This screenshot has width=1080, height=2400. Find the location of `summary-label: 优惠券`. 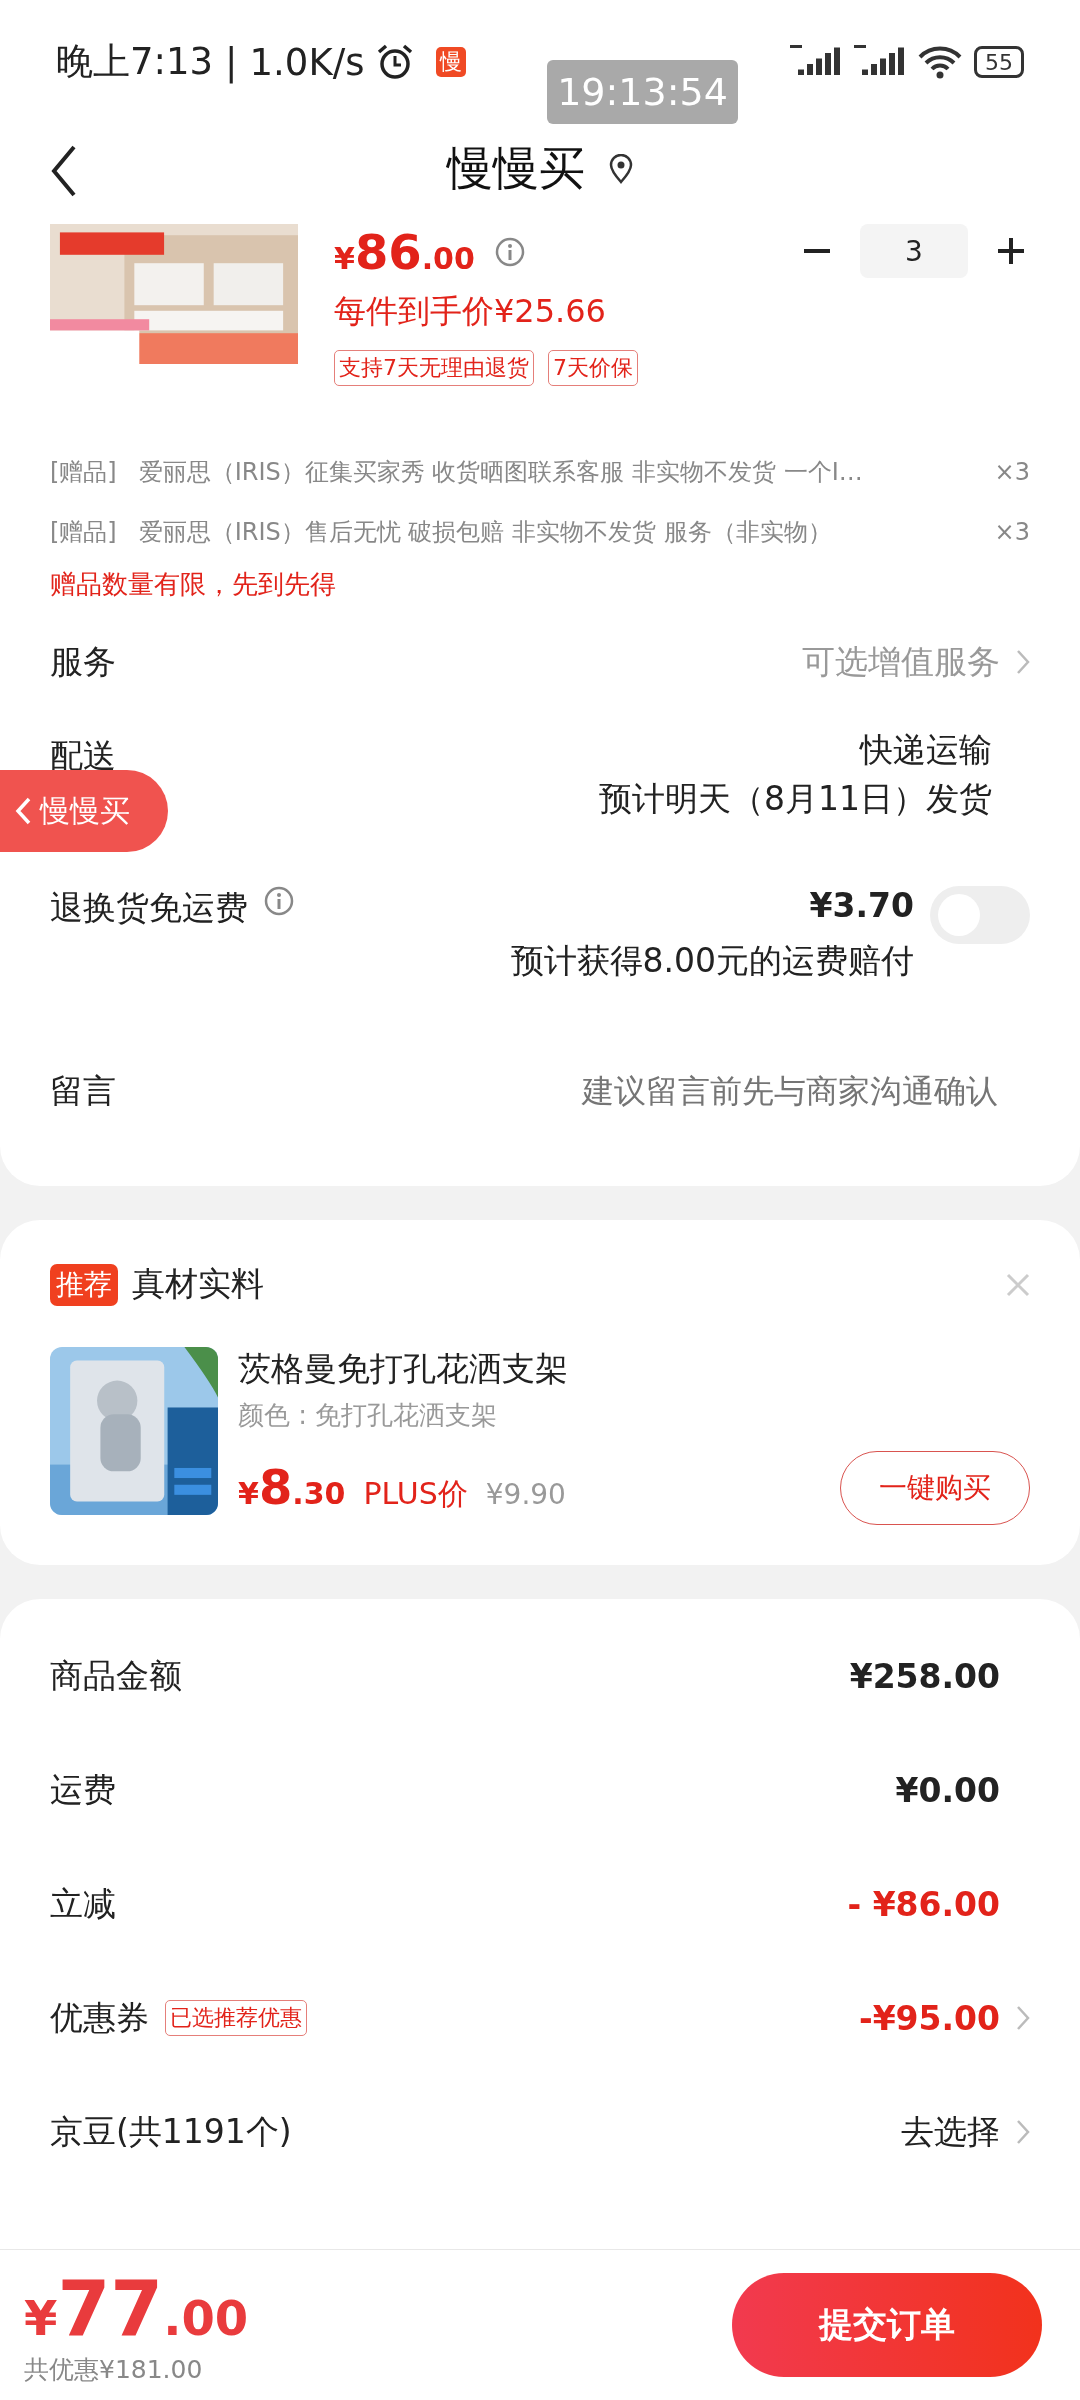

summary-label: 优惠券 is located at coordinates (99, 2017).